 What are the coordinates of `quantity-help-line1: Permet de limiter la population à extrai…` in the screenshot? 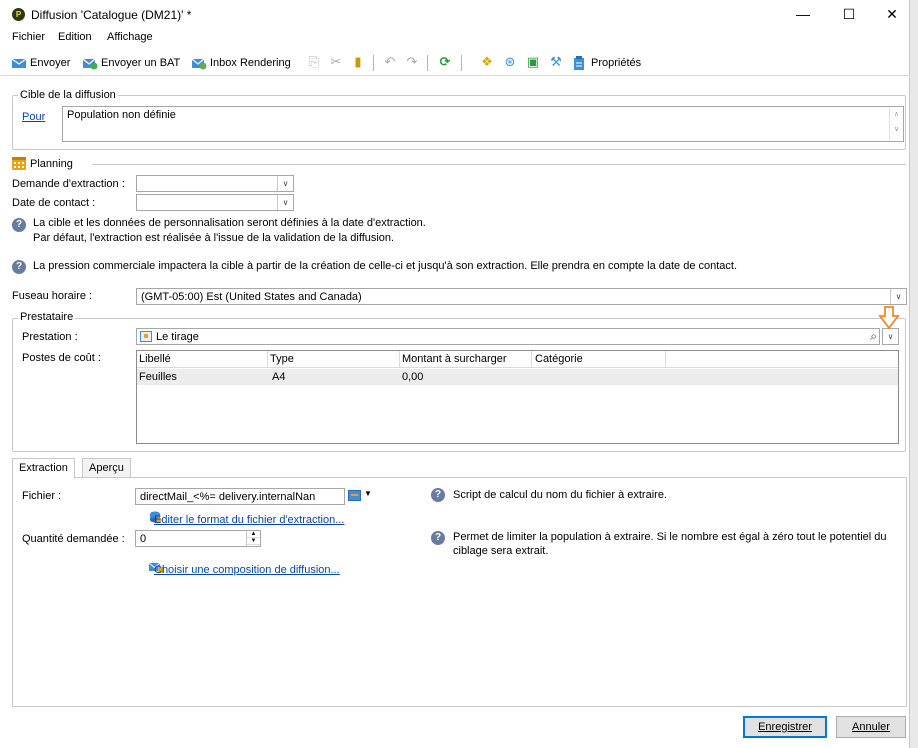 It's located at (670, 537).